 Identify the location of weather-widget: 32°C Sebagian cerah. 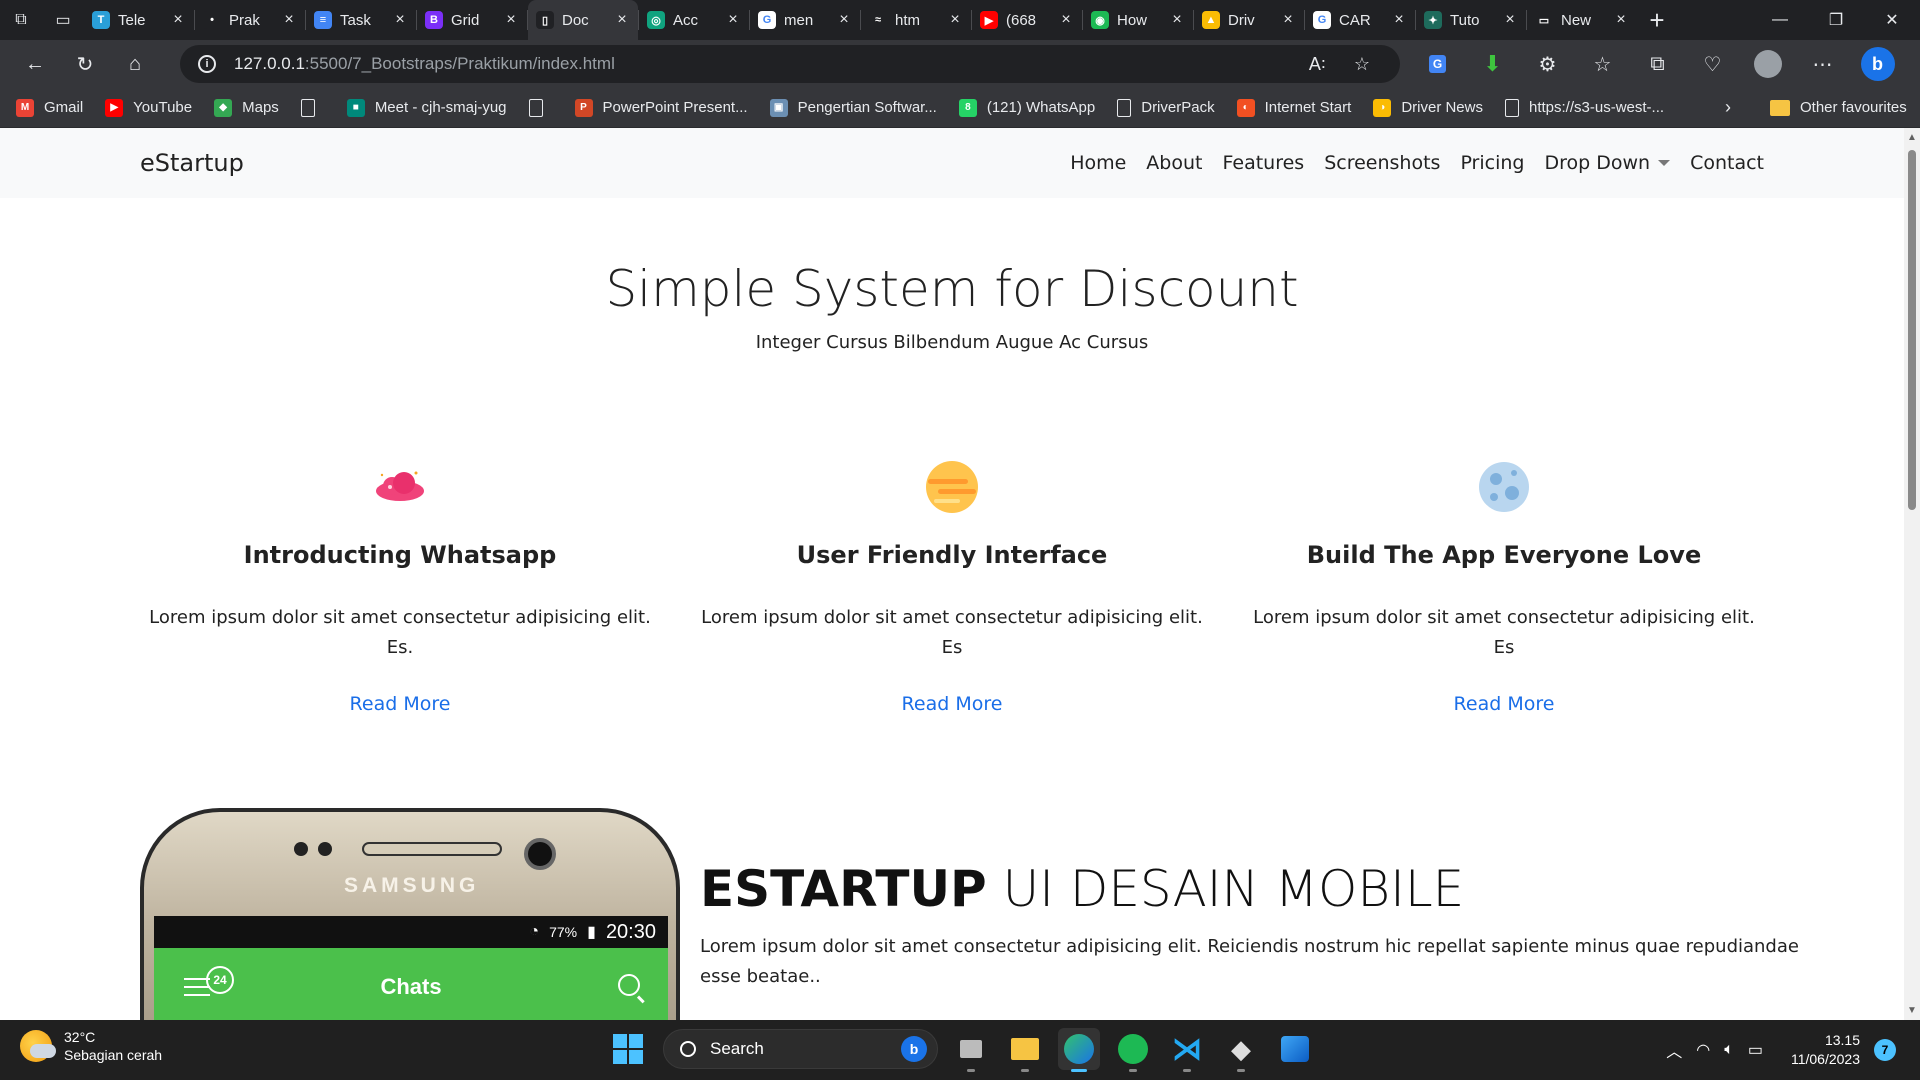
(91, 1046).